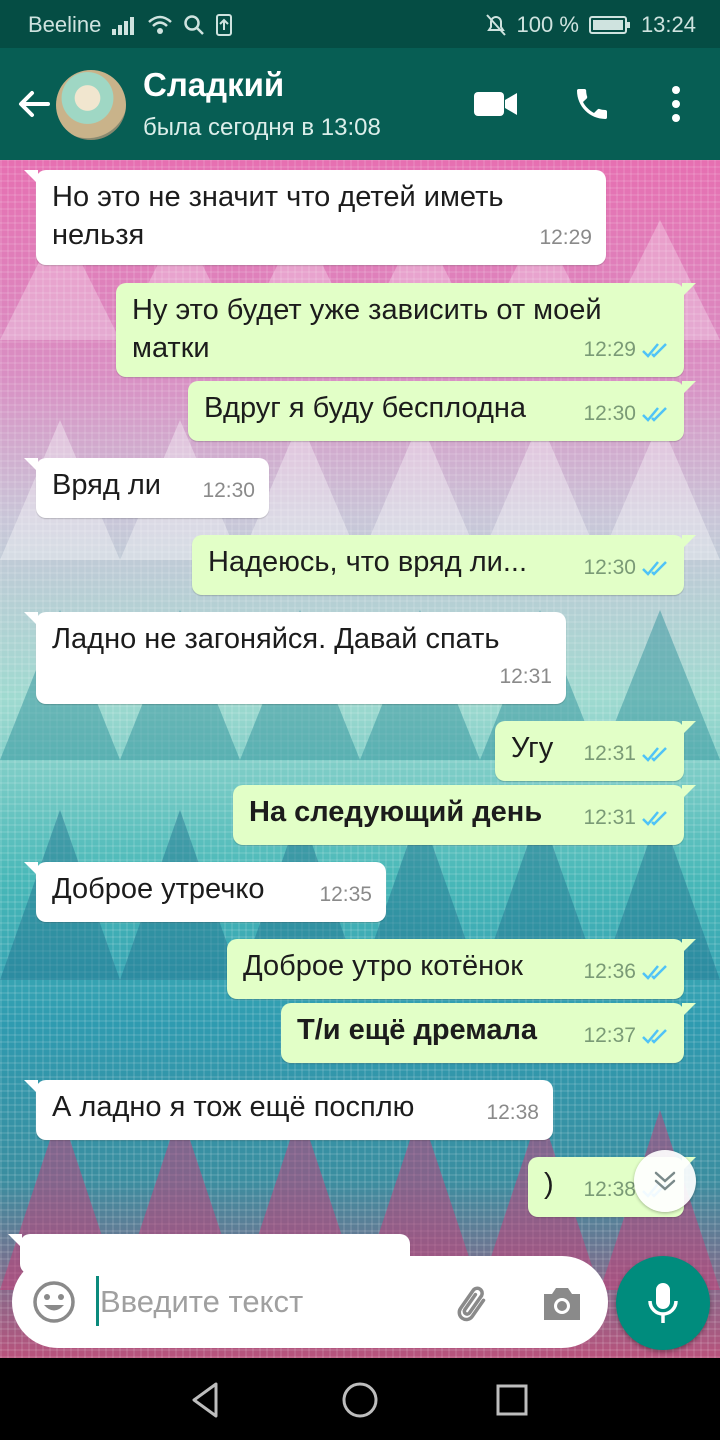 The width and height of the screenshot is (720, 1440). Describe the element at coordinates (461, 969) in the screenshot. I see `message-outgoing: Доброе утро котёнок 12:36` at that location.